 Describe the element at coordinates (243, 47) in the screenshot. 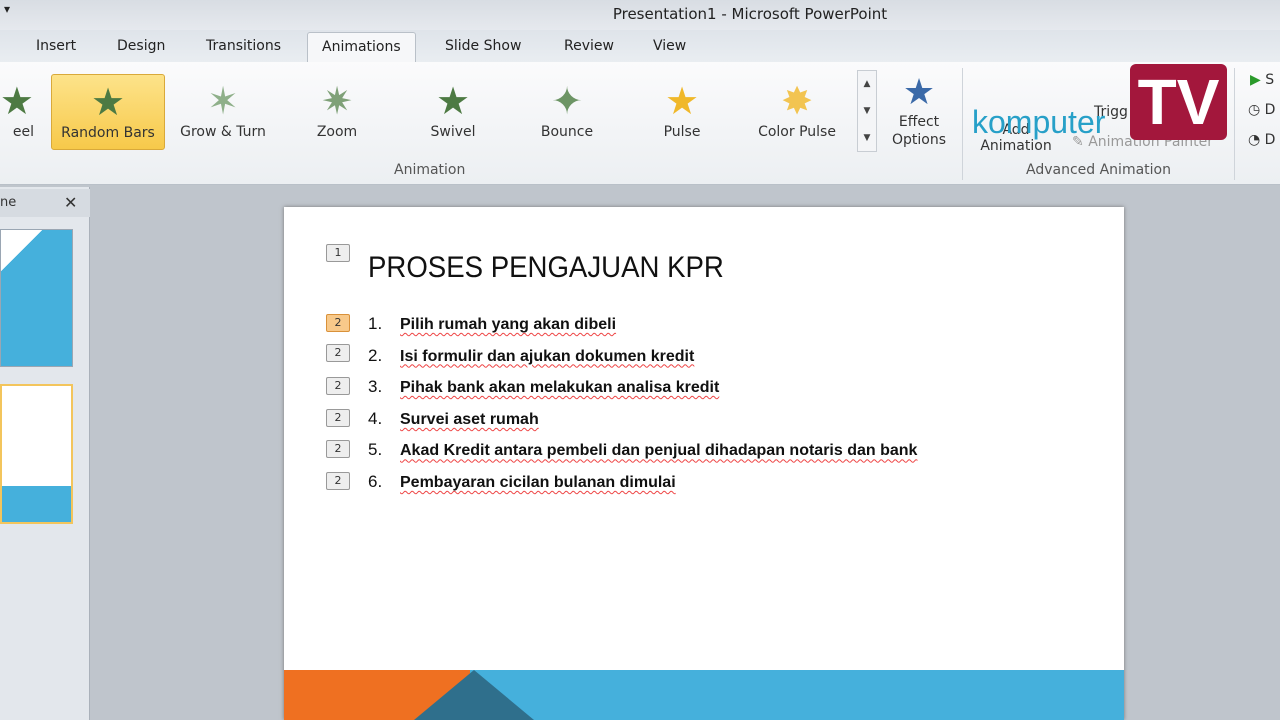

I see `tab-transitions: Transitions` at that location.